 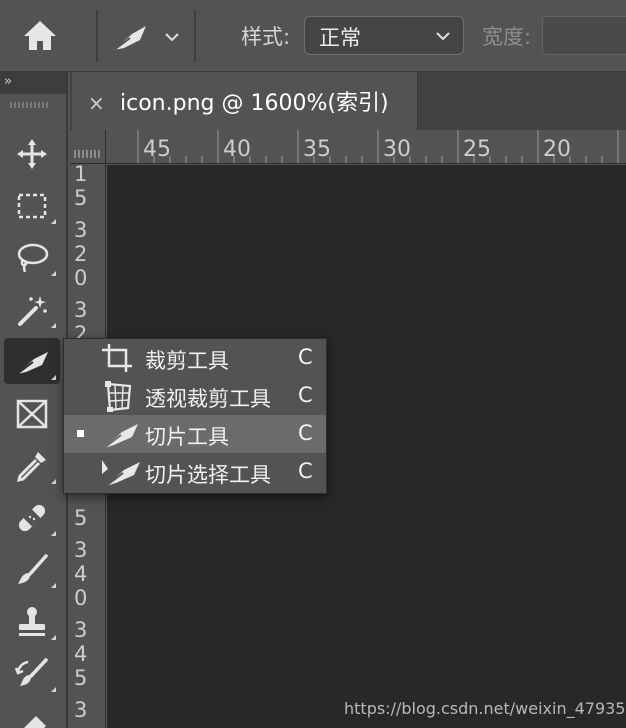 I want to click on ruler-tick-digit: 2, so click(x=81, y=254).